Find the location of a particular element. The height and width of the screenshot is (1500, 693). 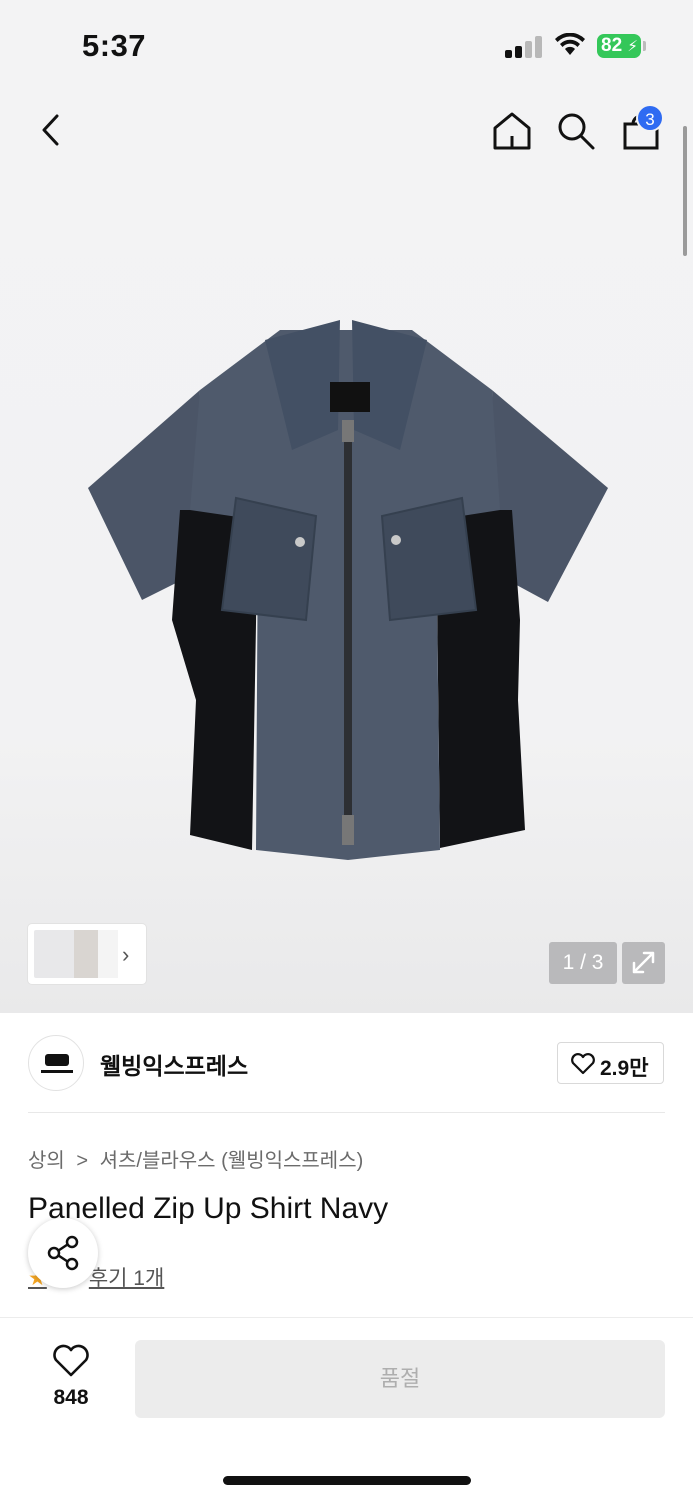

home-icon is located at coordinates (512, 131).